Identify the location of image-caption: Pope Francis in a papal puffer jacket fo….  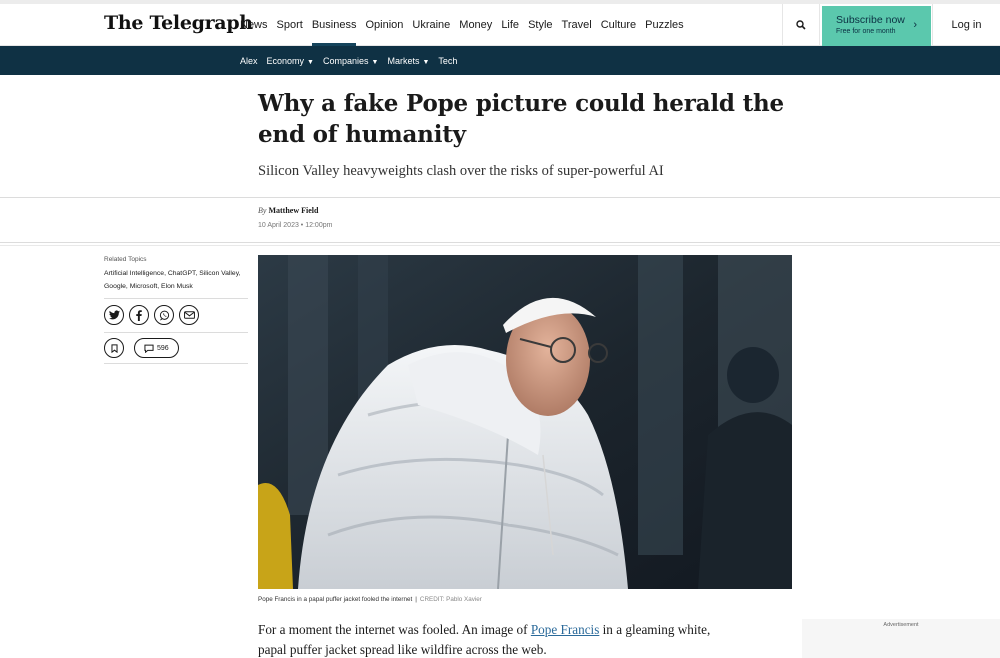
(370, 599).